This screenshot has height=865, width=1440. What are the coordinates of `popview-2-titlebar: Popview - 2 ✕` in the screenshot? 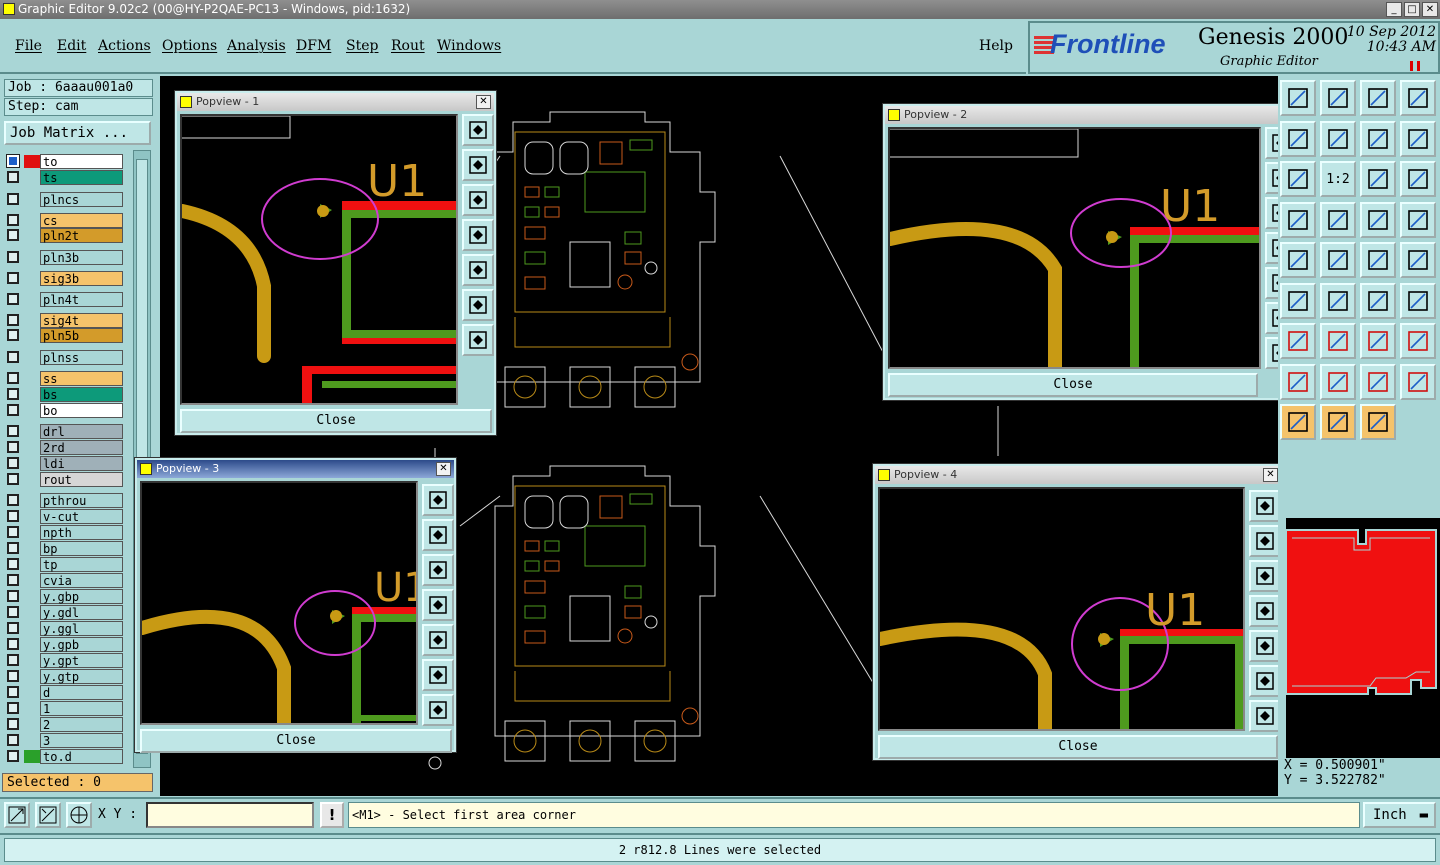 It's located at (1091, 115).